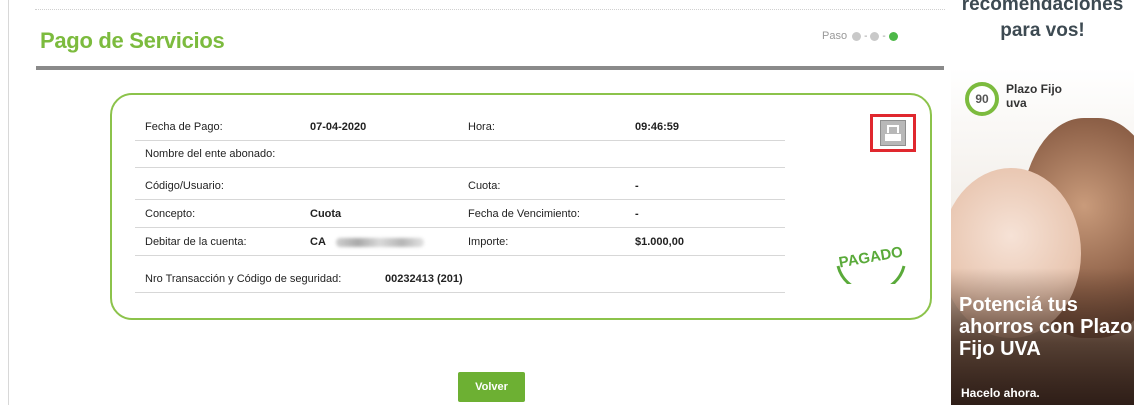 Image resolution: width=1134 pixels, height=405 pixels. What do you see at coordinates (243, 279) in the screenshot?
I see `transaccion-label: Nro Transacción y Código de seguridad:` at bounding box center [243, 279].